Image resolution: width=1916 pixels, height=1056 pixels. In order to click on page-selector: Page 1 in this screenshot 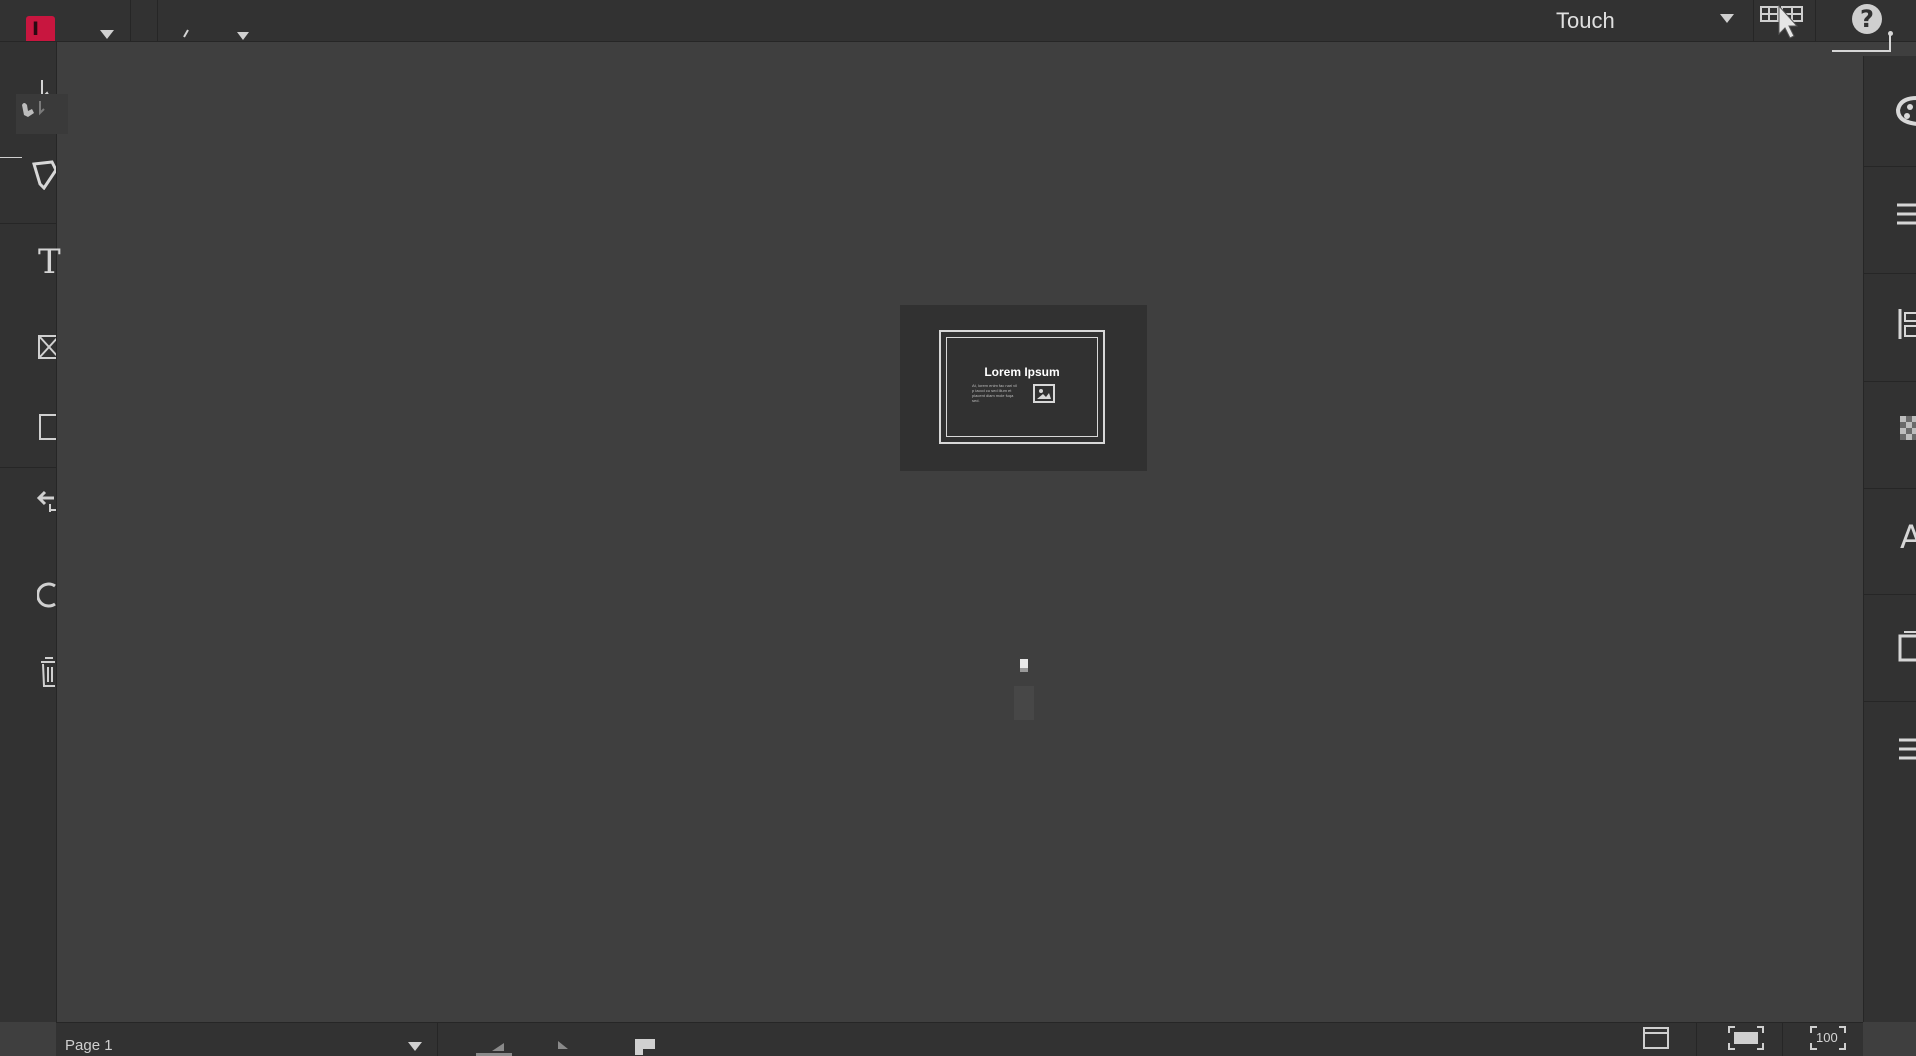, I will do `click(89, 1045)`.